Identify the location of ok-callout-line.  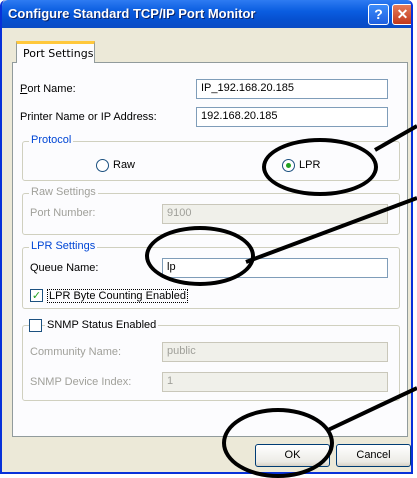
(372, 409).